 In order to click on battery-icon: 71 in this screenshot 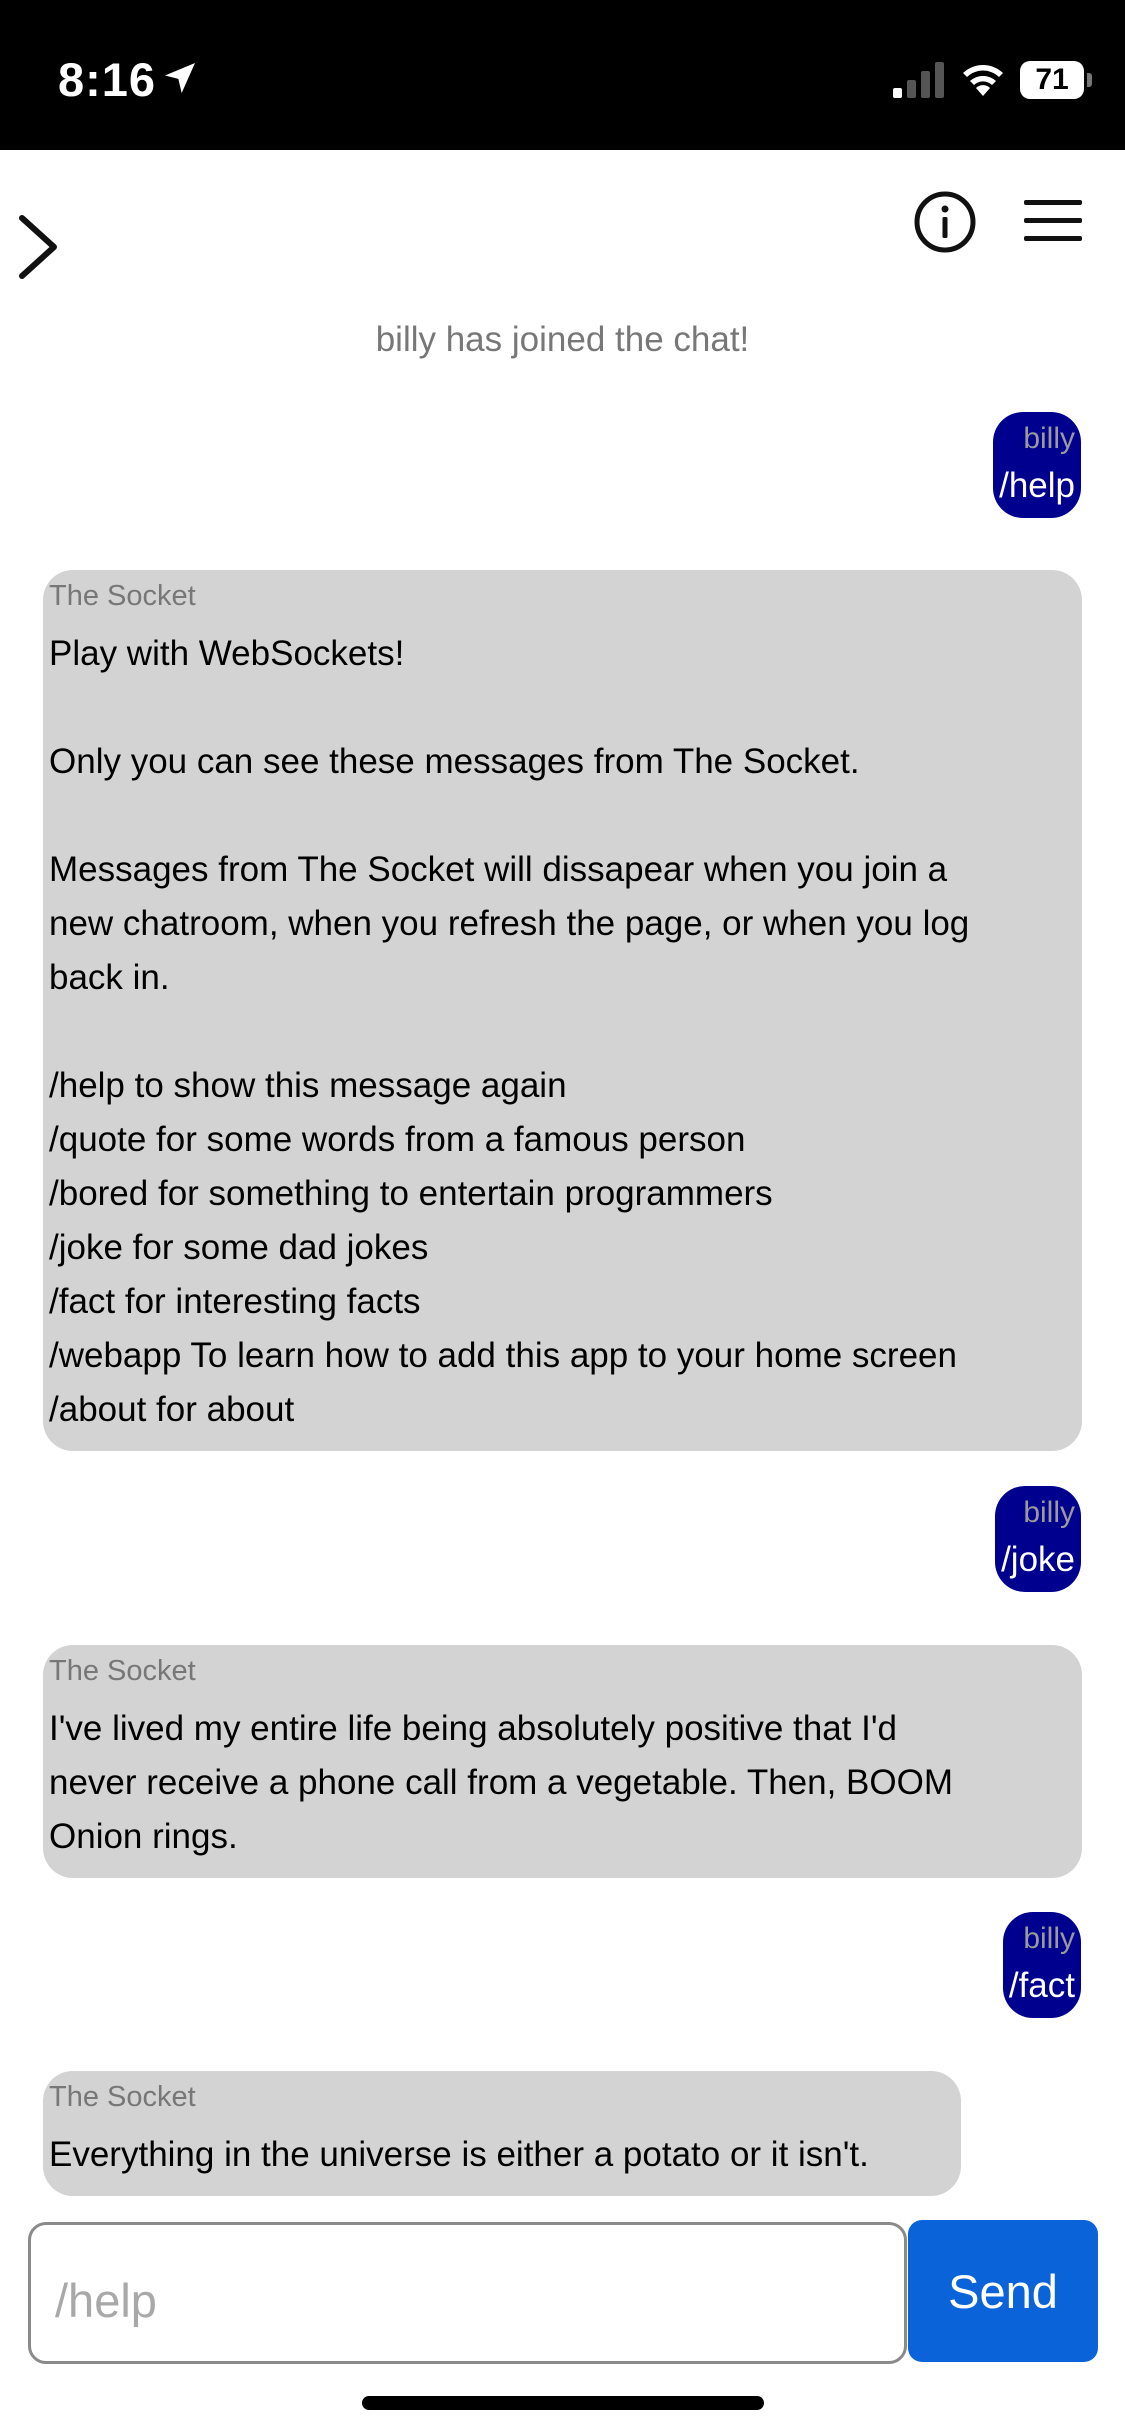, I will do `click(1056, 80)`.